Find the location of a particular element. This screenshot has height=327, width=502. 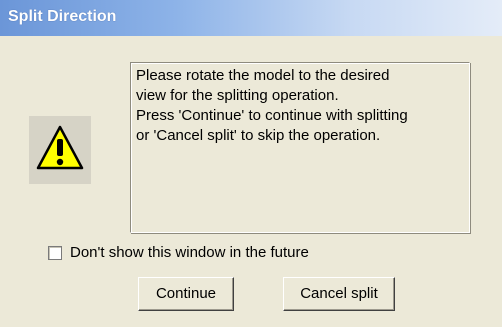

warning-icon is located at coordinates (60, 147).